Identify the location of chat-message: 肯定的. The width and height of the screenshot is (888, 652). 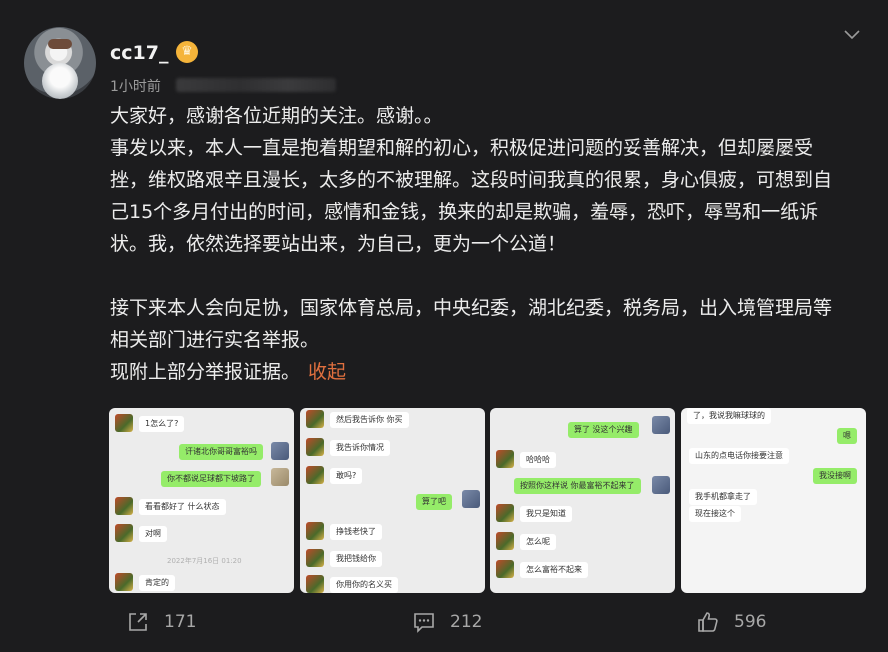
(157, 583).